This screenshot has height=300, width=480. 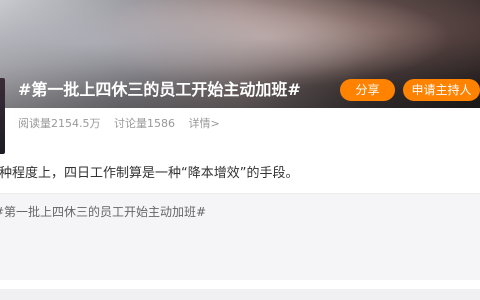 I want to click on topic-title: #第一批上四休三的员工开始主动加班#, so click(x=159, y=89).